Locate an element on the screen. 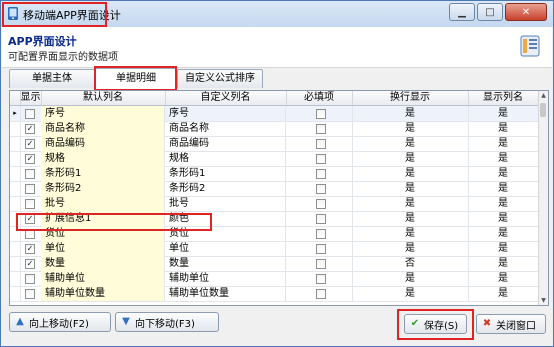 This screenshot has height=347, width=554. arrow-up-icon: ▲ is located at coordinates (20, 321).